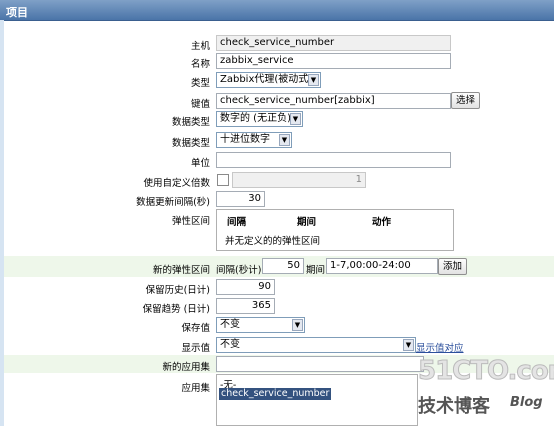 Image resolution: width=554 pixels, height=426 pixels. What do you see at coordinates (299, 180) in the screenshot?
I see `multiplier-input: 1` at bounding box center [299, 180].